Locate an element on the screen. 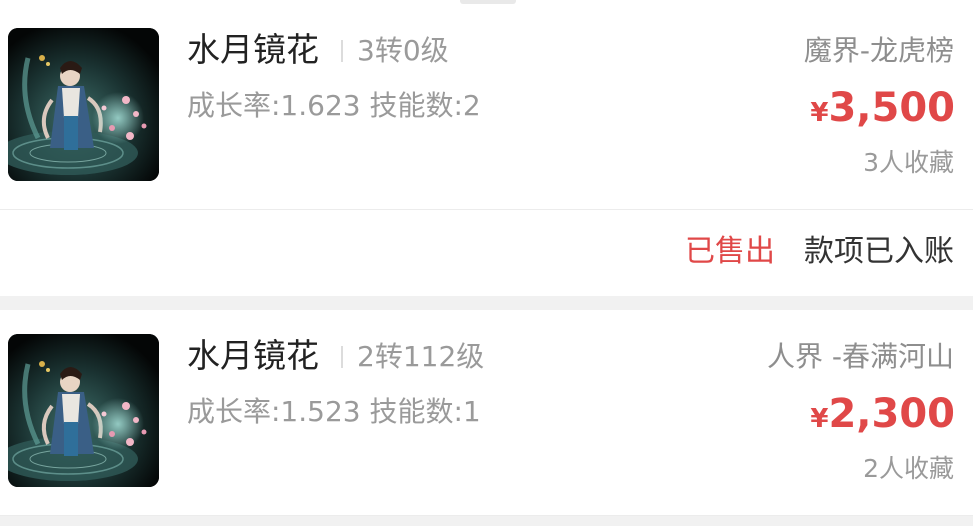 This screenshot has height=526, width=973. pet-level: 3转0级 is located at coordinates (403, 50).